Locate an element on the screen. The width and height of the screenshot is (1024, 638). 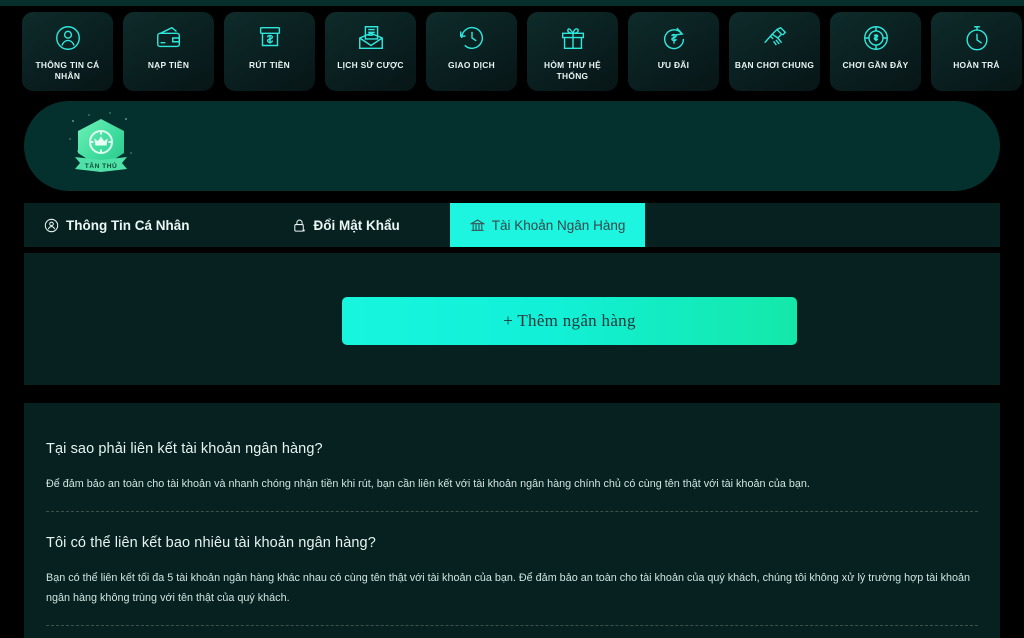
poker-chip-icon is located at coordinates (876, 38).